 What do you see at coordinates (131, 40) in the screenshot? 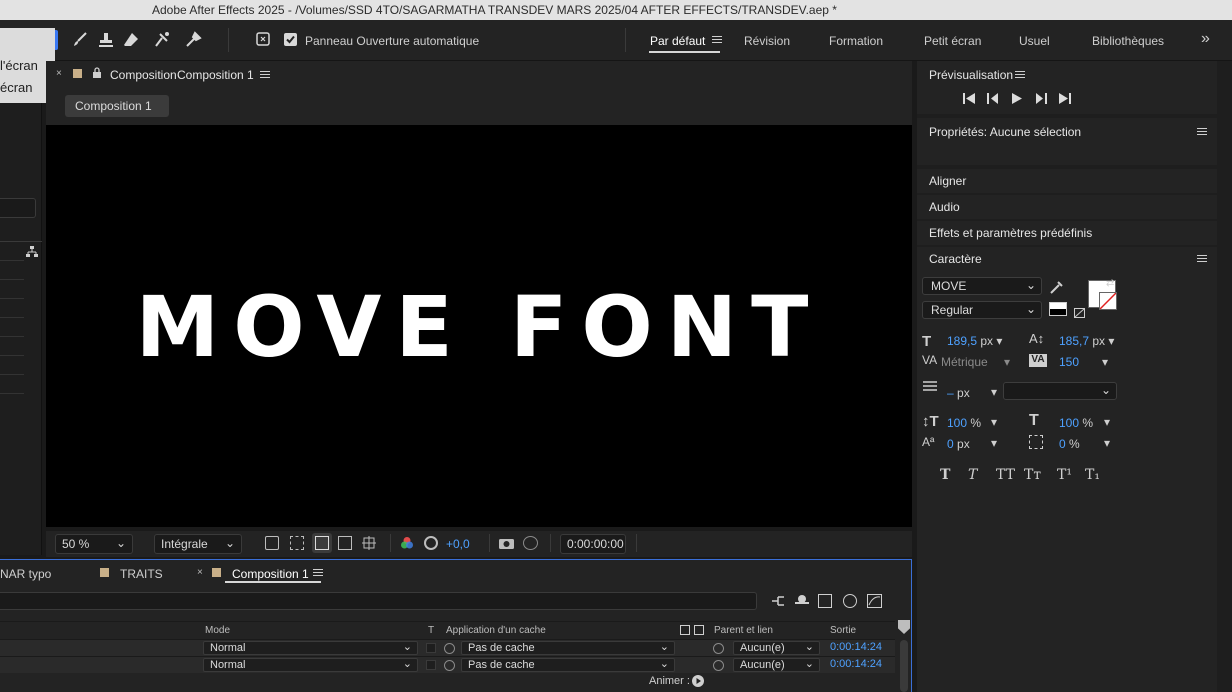
I see `eraser-tool-icon` at bounding box center [131, 40].